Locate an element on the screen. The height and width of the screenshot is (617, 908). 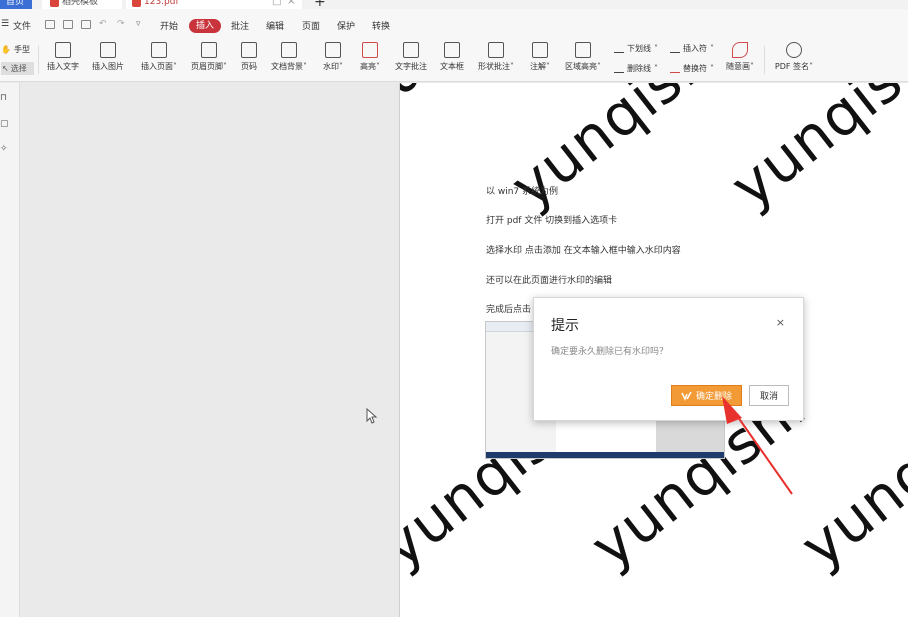
text-box-label: 文本框 is located at coordinates (452, 66).